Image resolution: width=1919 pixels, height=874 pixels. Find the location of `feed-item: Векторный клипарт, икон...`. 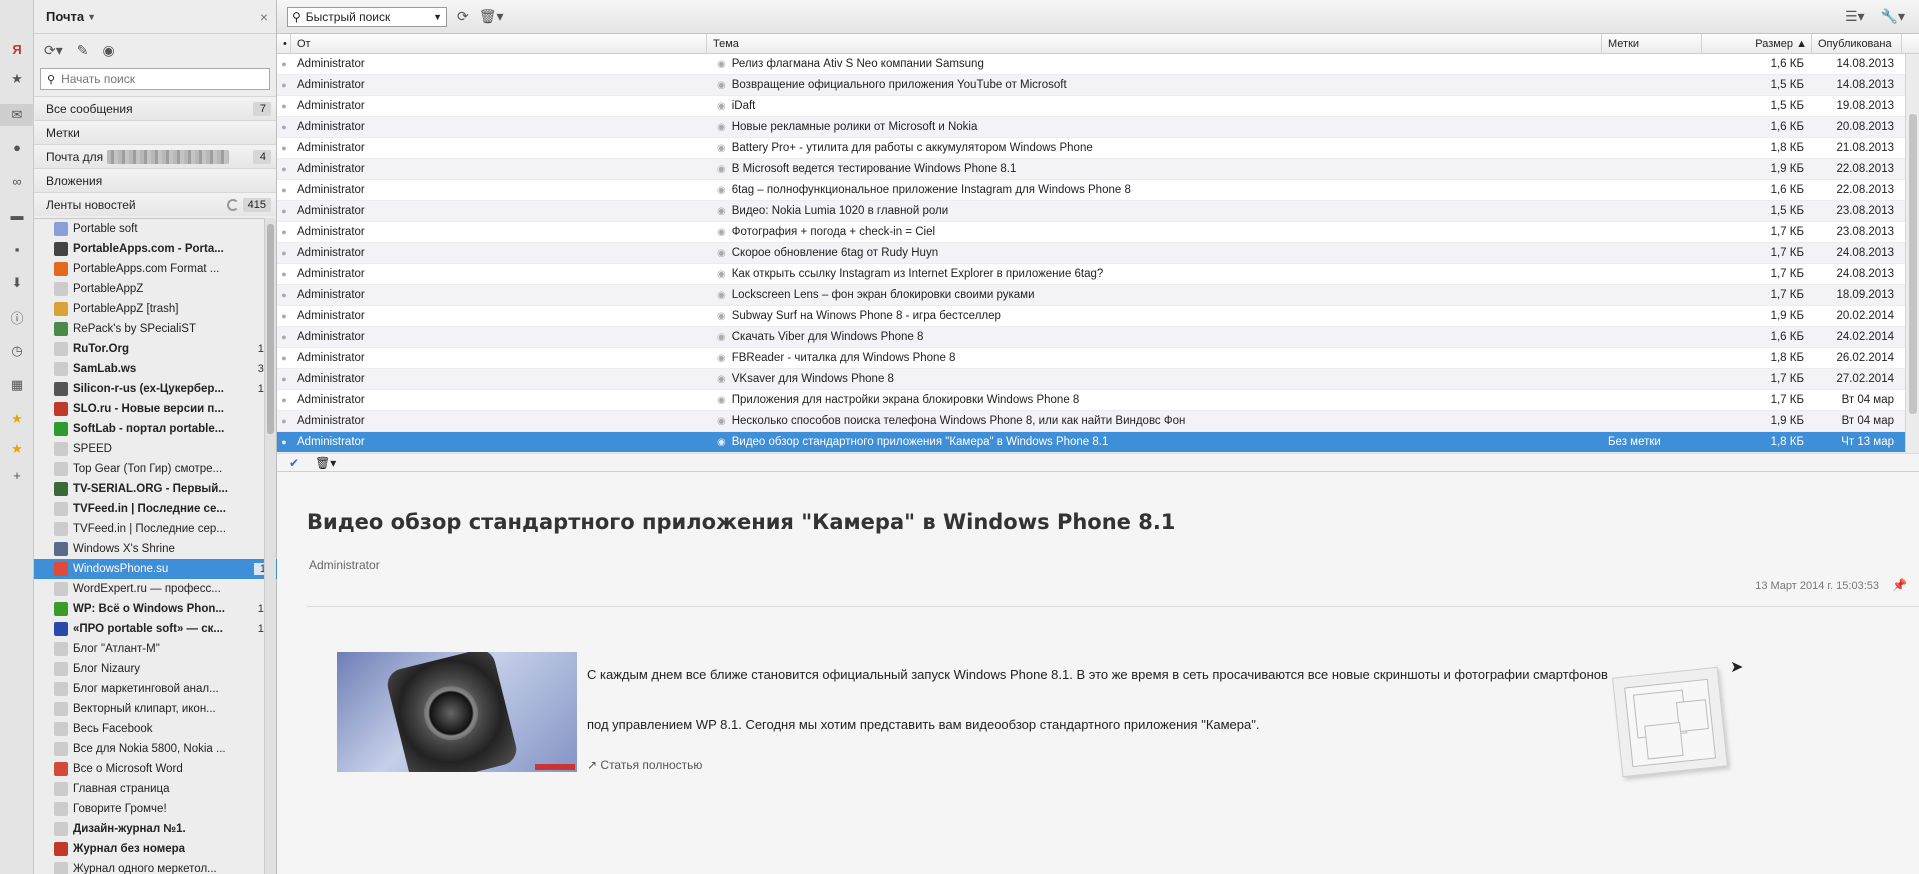

feed-item: Векторный клипарт, икон... is located at coordinates (155, 709).